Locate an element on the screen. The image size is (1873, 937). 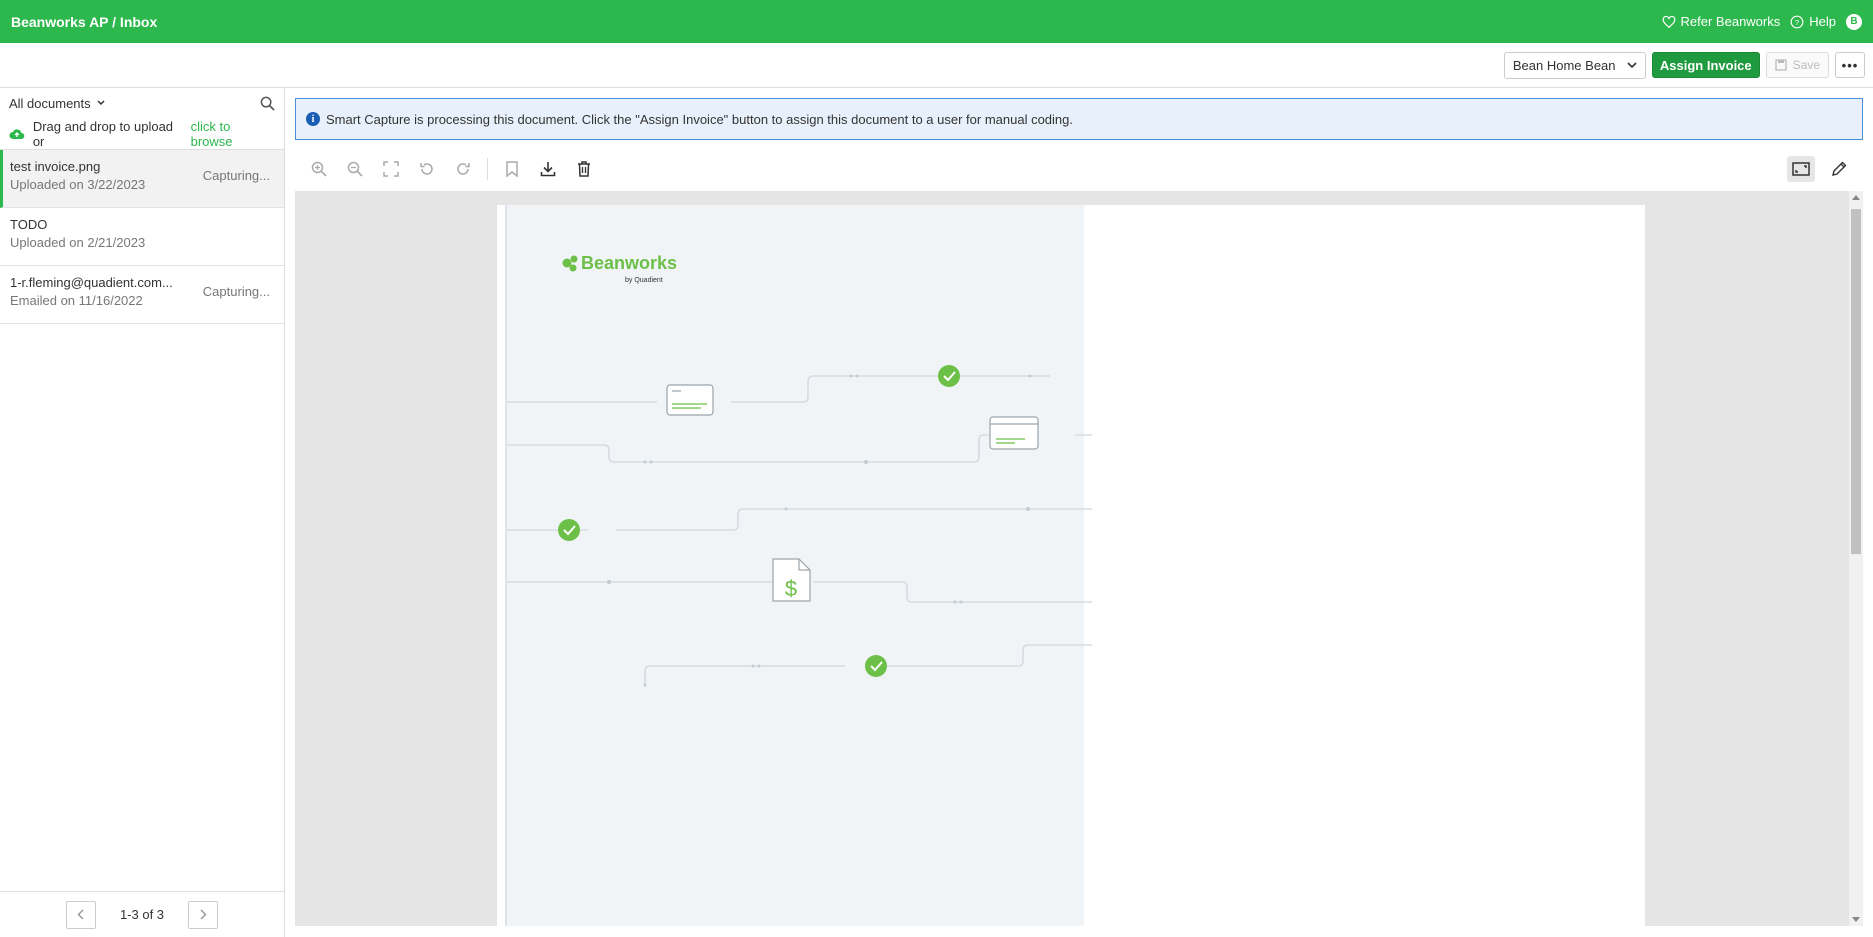
document-list-item: TODO Uploaded on 2/21/2023 is located at coordinates (142, 237).